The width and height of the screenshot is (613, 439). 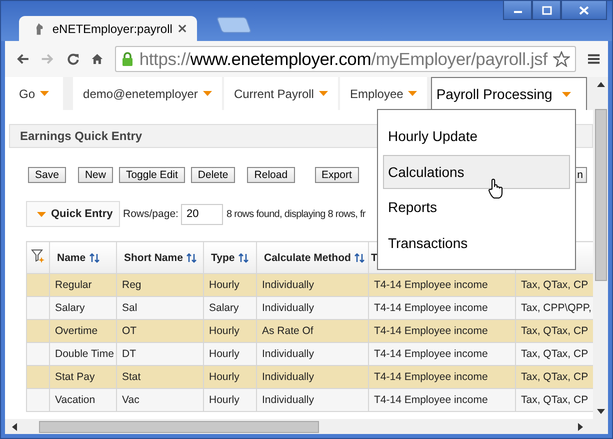 What do you see at coordinates (147, 93) in the screenshot?
I see `nav-menu-item: demo@enetemployer` at bounding box center [147, 93].